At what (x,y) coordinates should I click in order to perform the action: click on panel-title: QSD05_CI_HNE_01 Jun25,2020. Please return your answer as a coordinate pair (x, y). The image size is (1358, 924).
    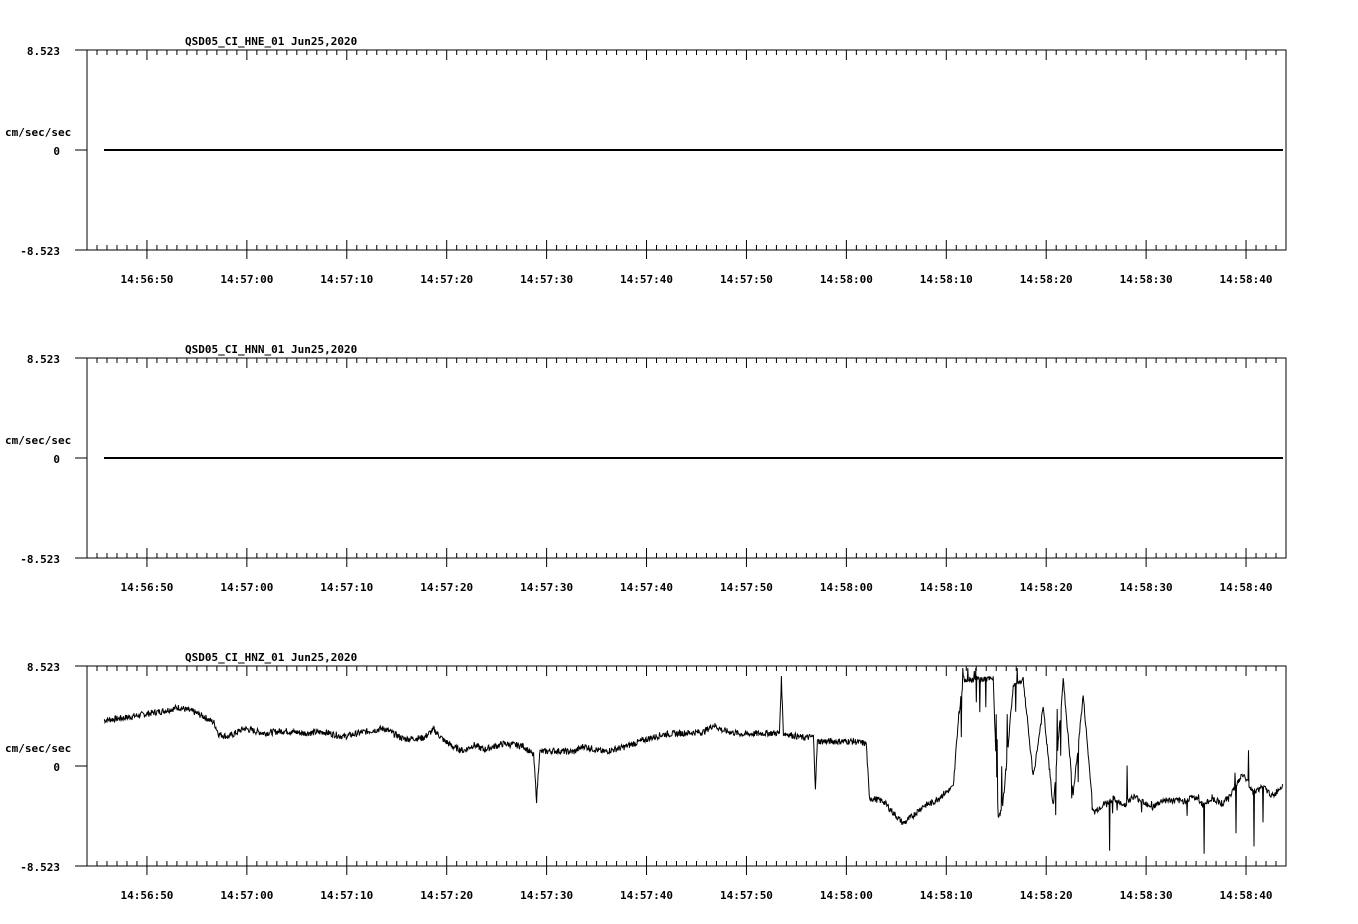
    Looking at the image, I should click on (271, 41).